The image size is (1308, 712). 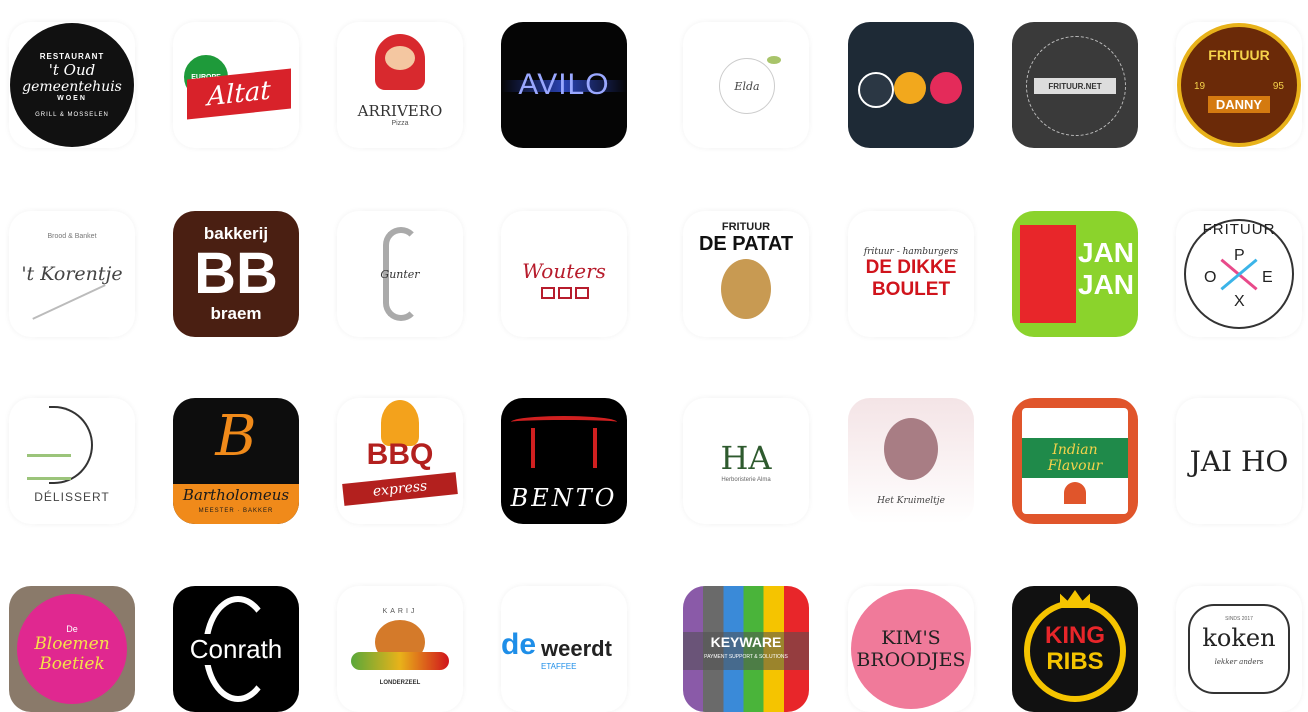 What do you see at coordinates (1075, 635) in the screenshot?
I see `king-line1: KING` at bounding box center [1075, 635].